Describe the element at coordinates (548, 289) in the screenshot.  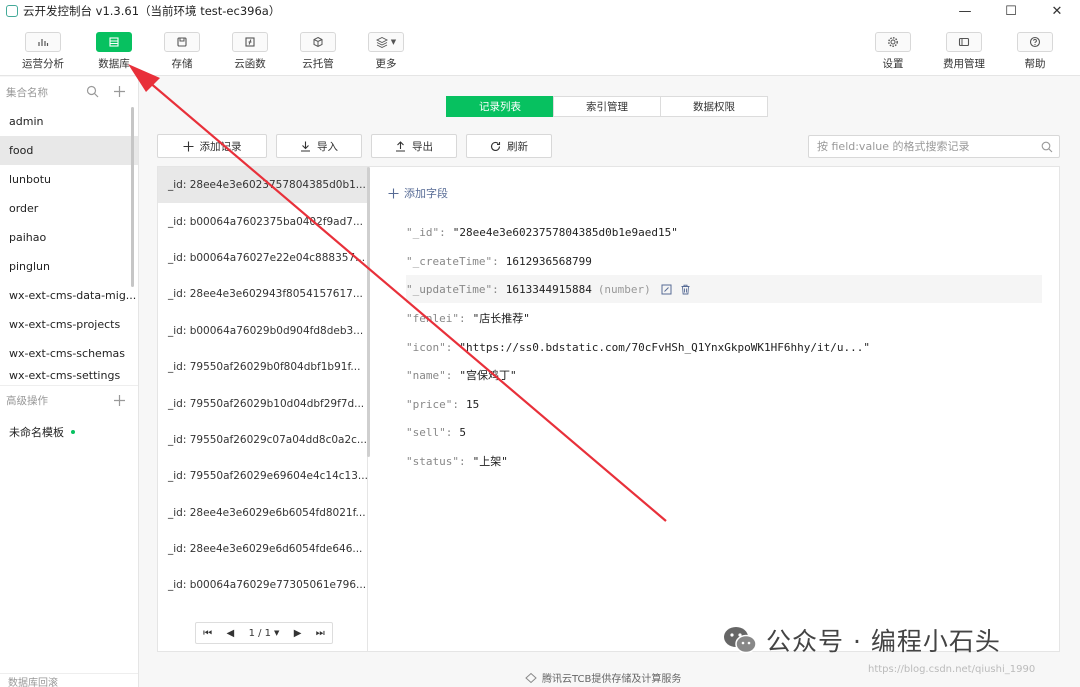
I see `field-value: 1613344915884` at that location.